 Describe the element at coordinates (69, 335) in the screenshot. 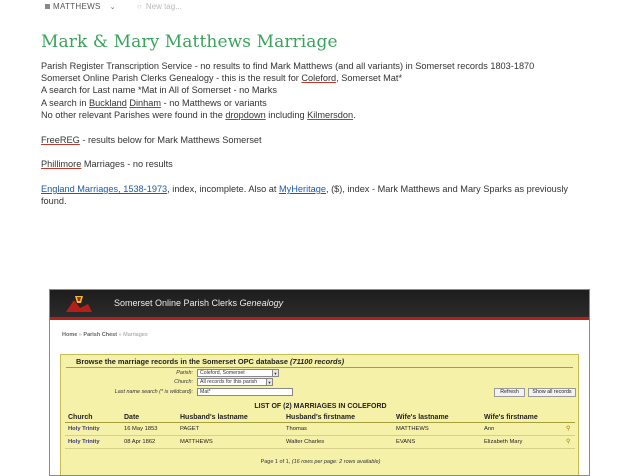

I see `crumb-home: Home` at that location.